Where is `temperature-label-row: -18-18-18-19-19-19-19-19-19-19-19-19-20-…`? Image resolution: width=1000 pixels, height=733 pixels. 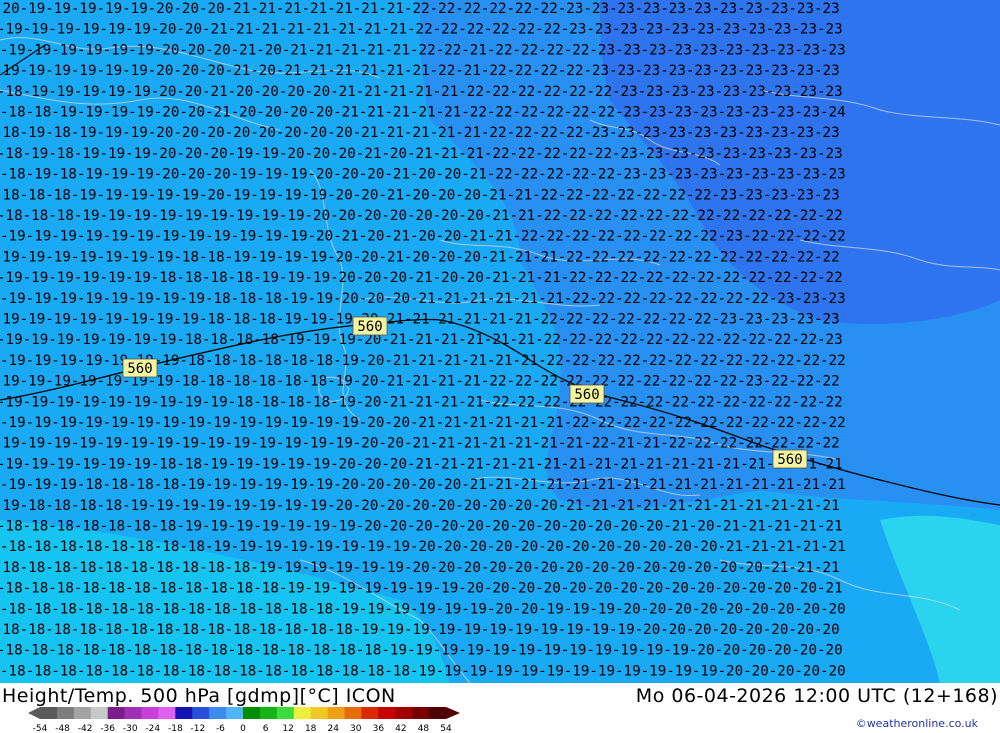 temperature-label-row: -18-18-18-19-19-19-19-19-19-19-19-19-20-… is located at coordinates (421, 216).